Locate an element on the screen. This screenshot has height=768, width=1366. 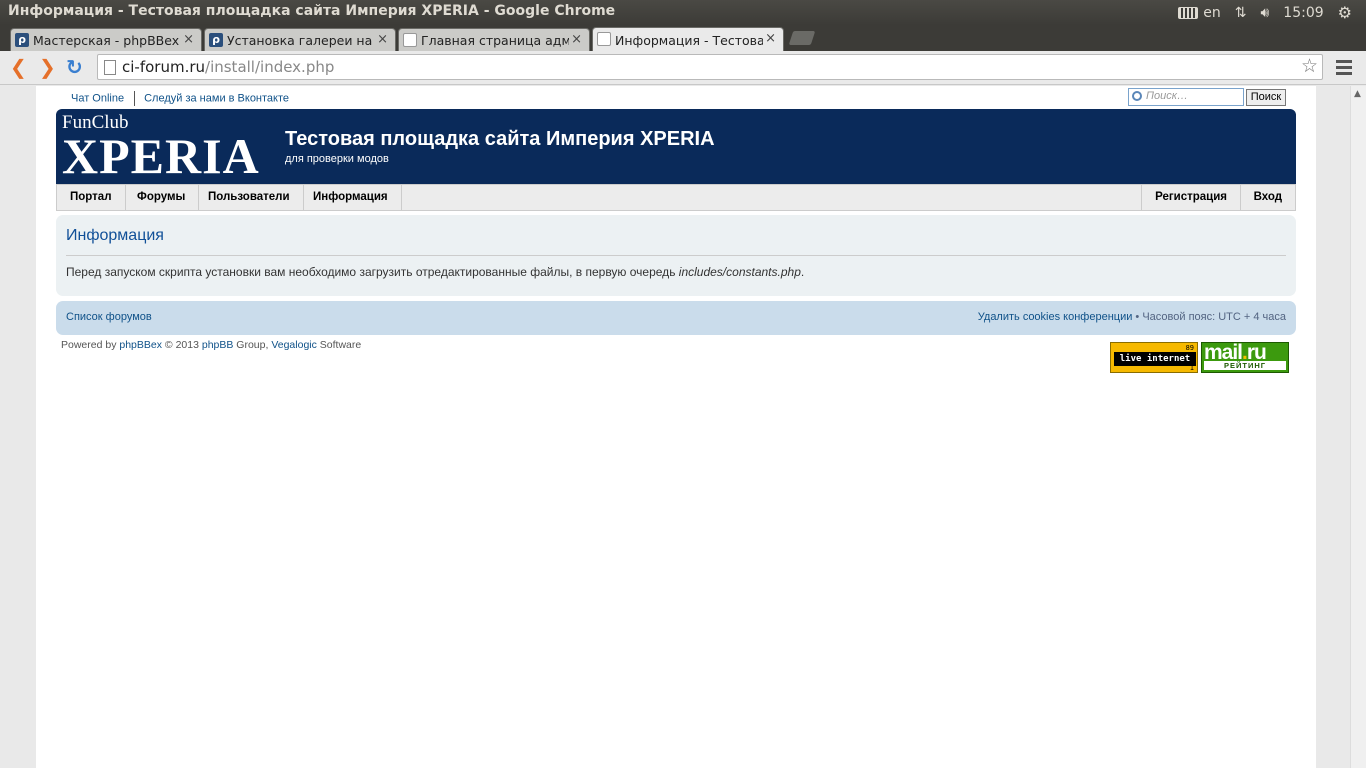
vertical-scrollbar: ▲ is located at coordinates (1358, 427).